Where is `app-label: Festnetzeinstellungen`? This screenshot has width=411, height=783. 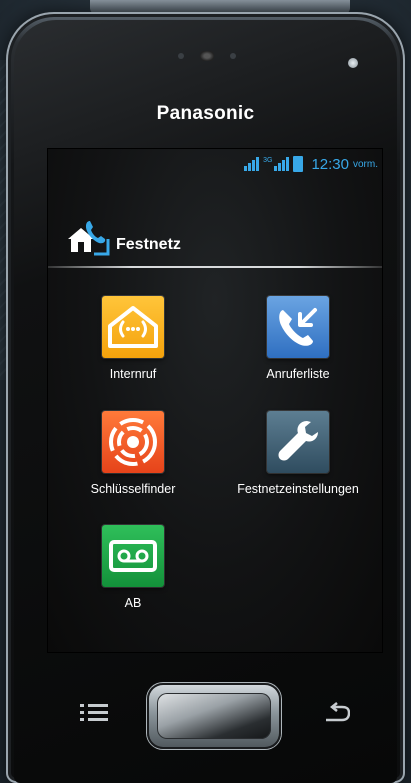 app-label: Festnetzeinstellungen is located at coordinates (298, 489).